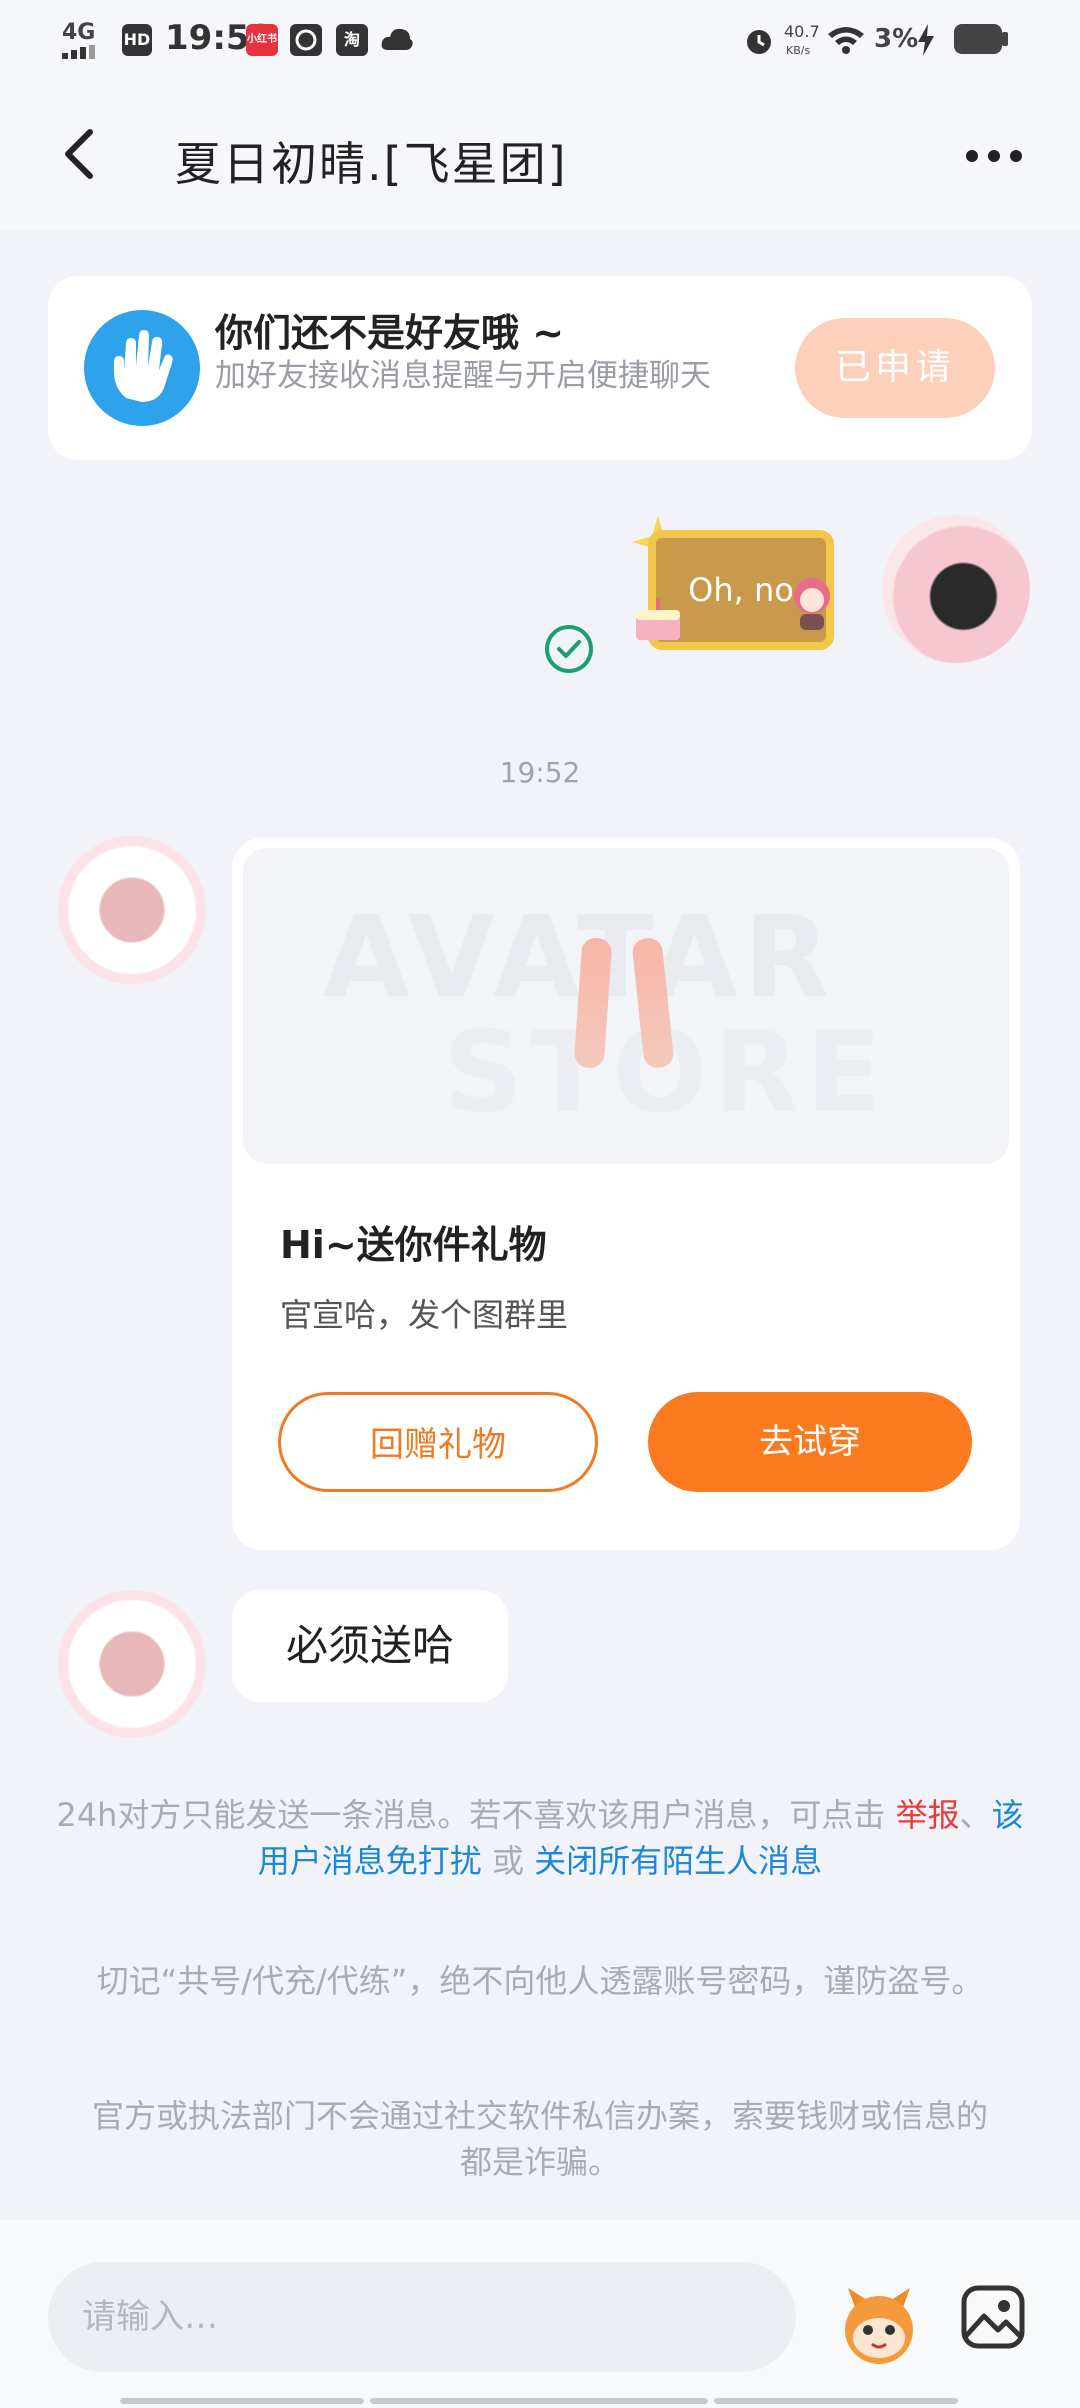  Describe the element at coordinates (759, 41) in the screenshot. I see `alarm-icon` at that location.